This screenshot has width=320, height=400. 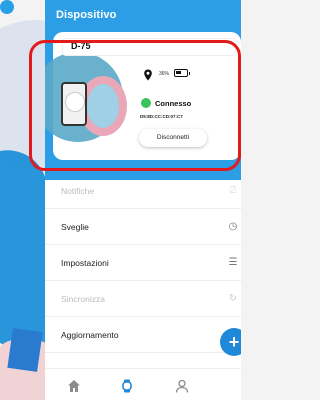 What do you see at coordinates (143, 384) in the screenshot?
I see `bottom-navigation` at bounding box center [143, 384].